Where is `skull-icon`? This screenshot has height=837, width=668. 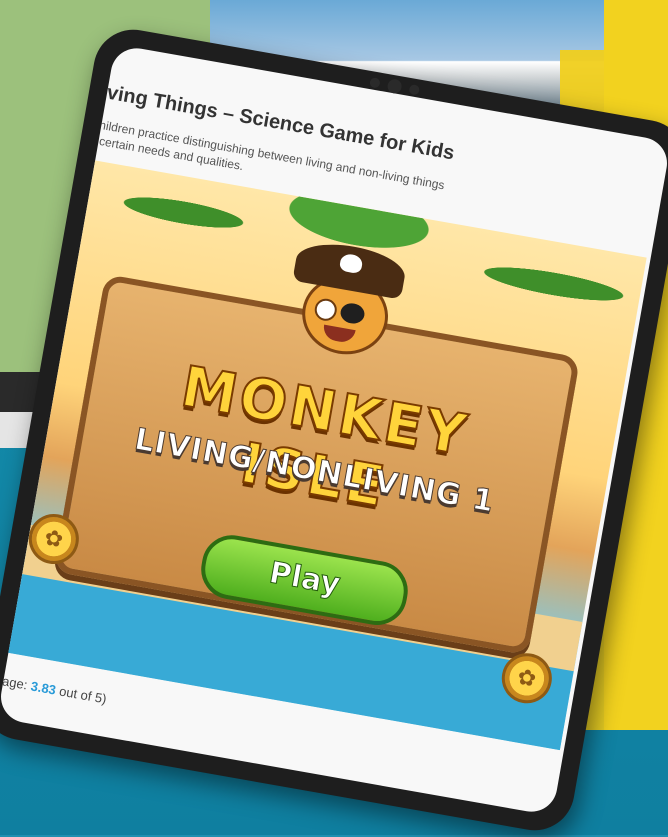 skull-icon is located at coordinates (351, 263).